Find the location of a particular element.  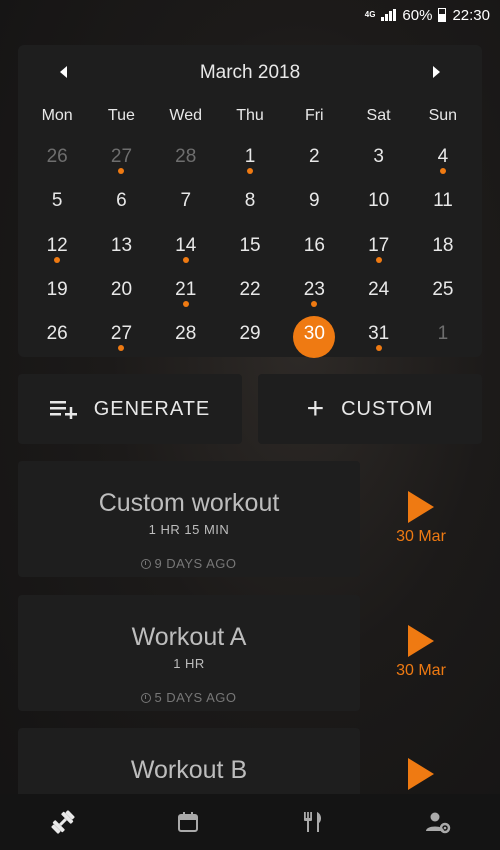

tab-nutrition is located at coordinates (312, 822).